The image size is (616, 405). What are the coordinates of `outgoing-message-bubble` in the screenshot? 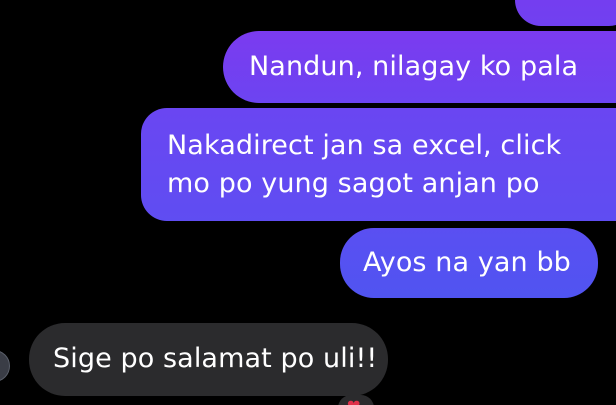 It's located at (565, 13).